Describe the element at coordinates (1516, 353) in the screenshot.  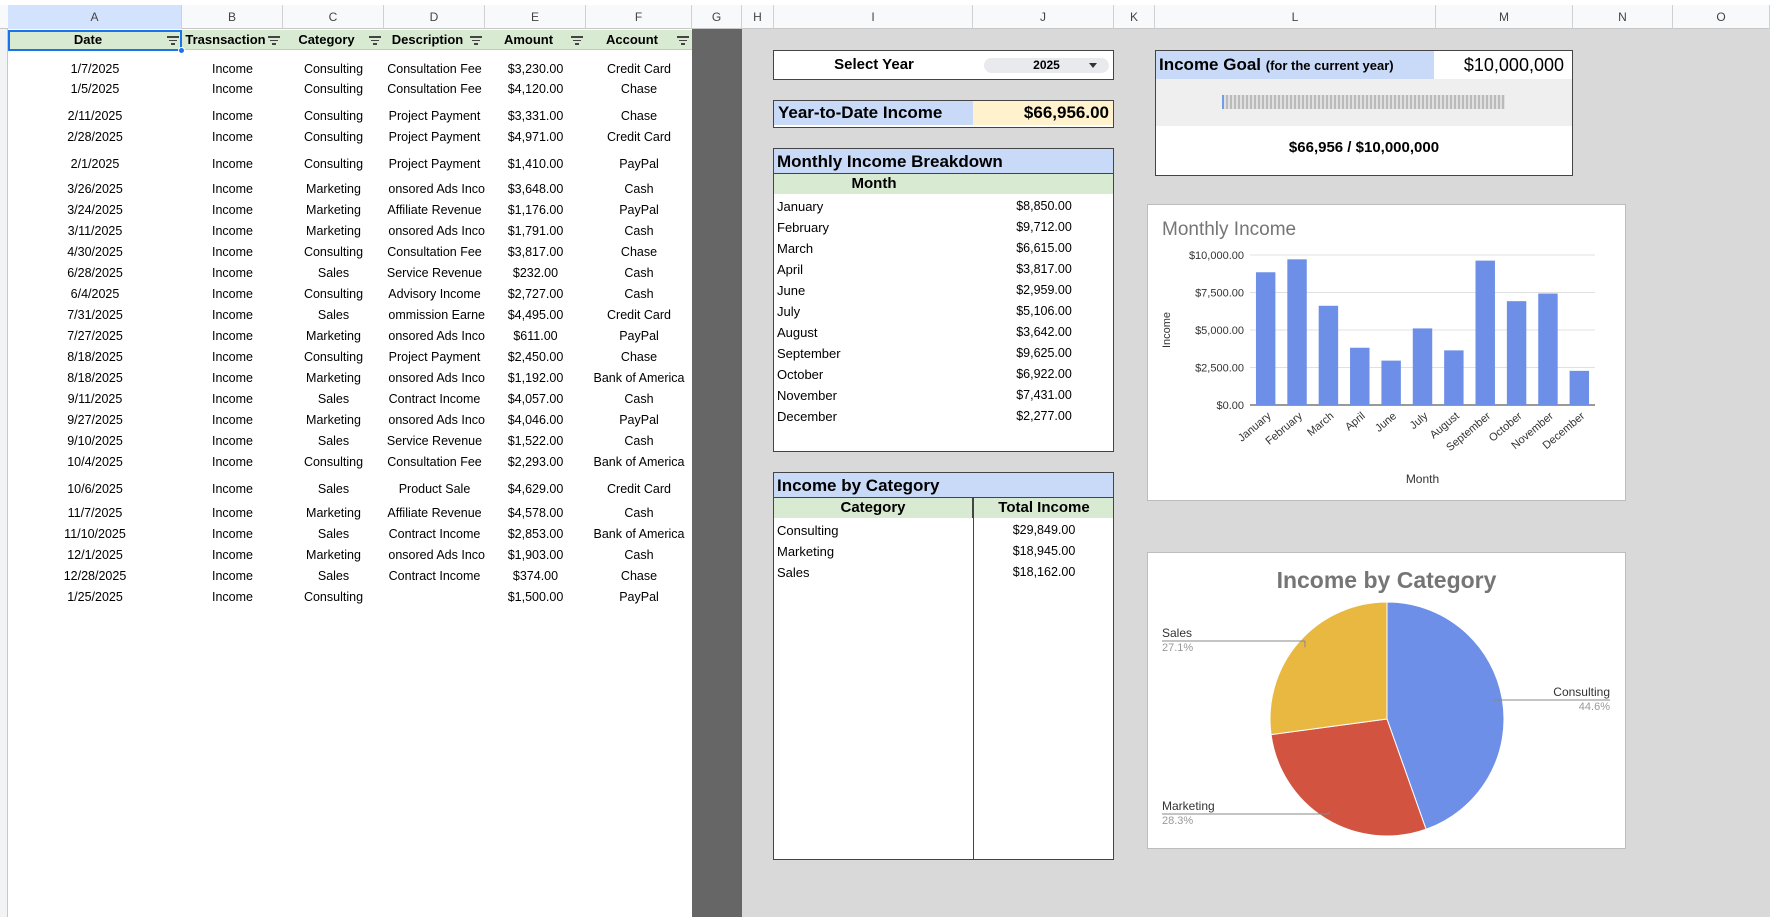
I see `bar-october` at that location.